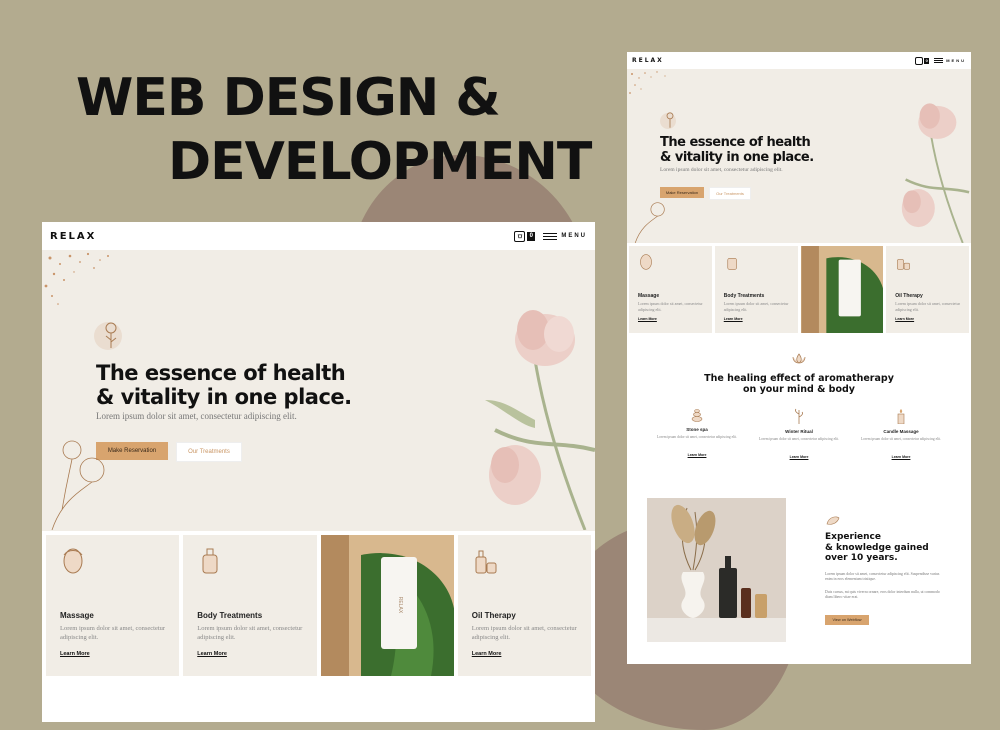 The height and width of the screenshot is (730, 1000). I want to click on vase-products-photo, so click(716, 570).